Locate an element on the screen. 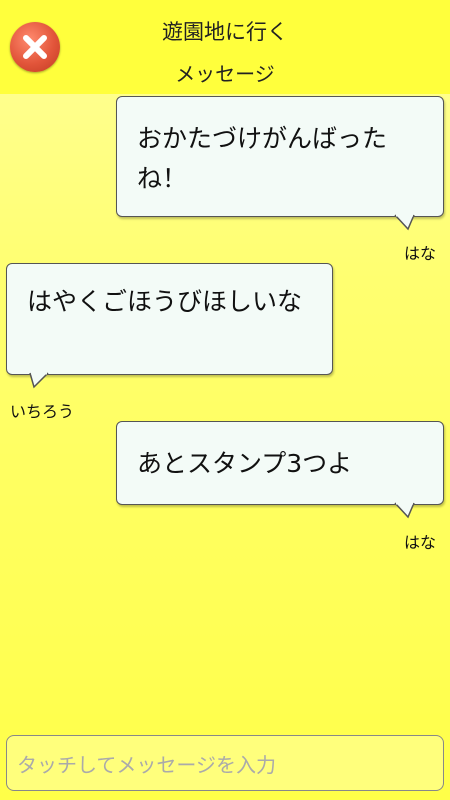 This screenshot has width=450, height=800. message-bubble: はやくごほうびほしいな is located at coordinates (169, 319).